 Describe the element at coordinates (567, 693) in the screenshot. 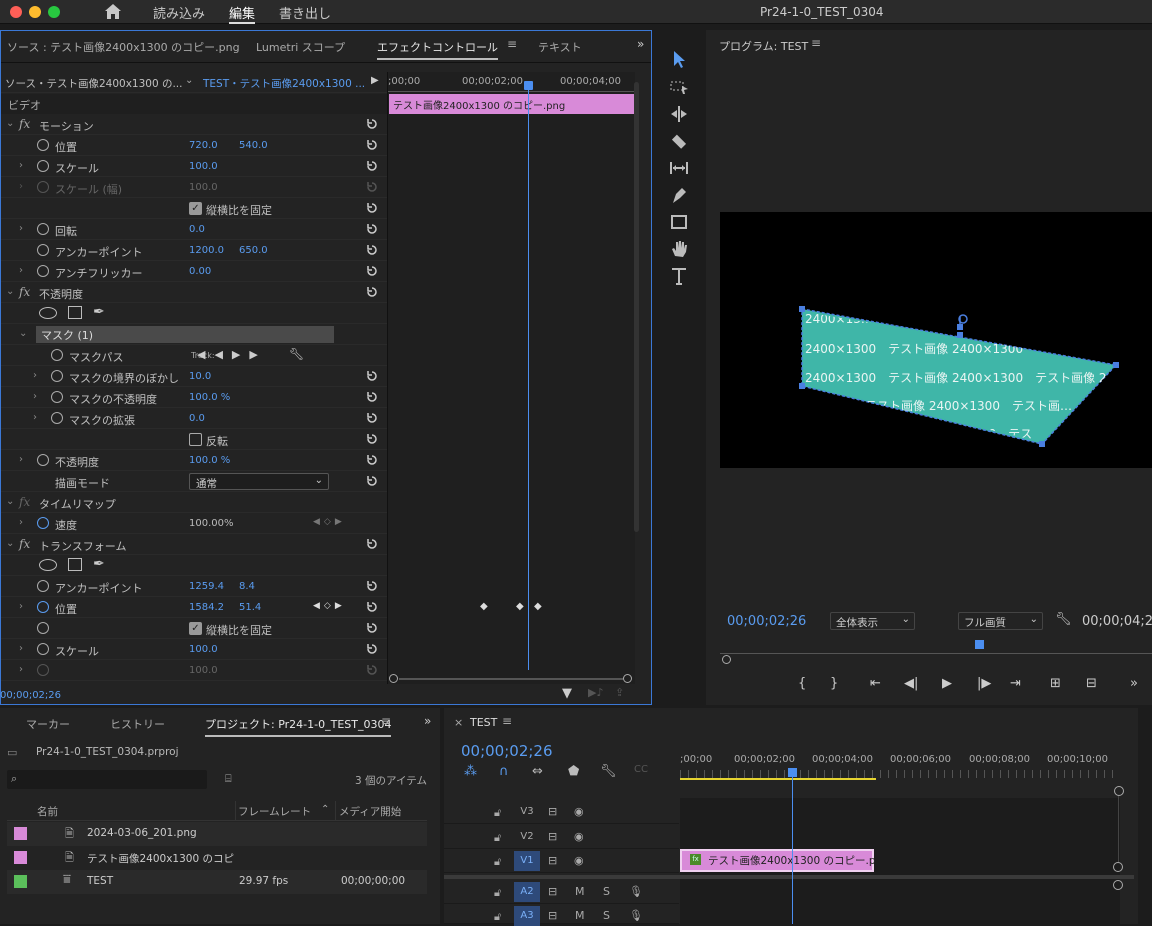

I see `filter-icon: ▼` at that location.